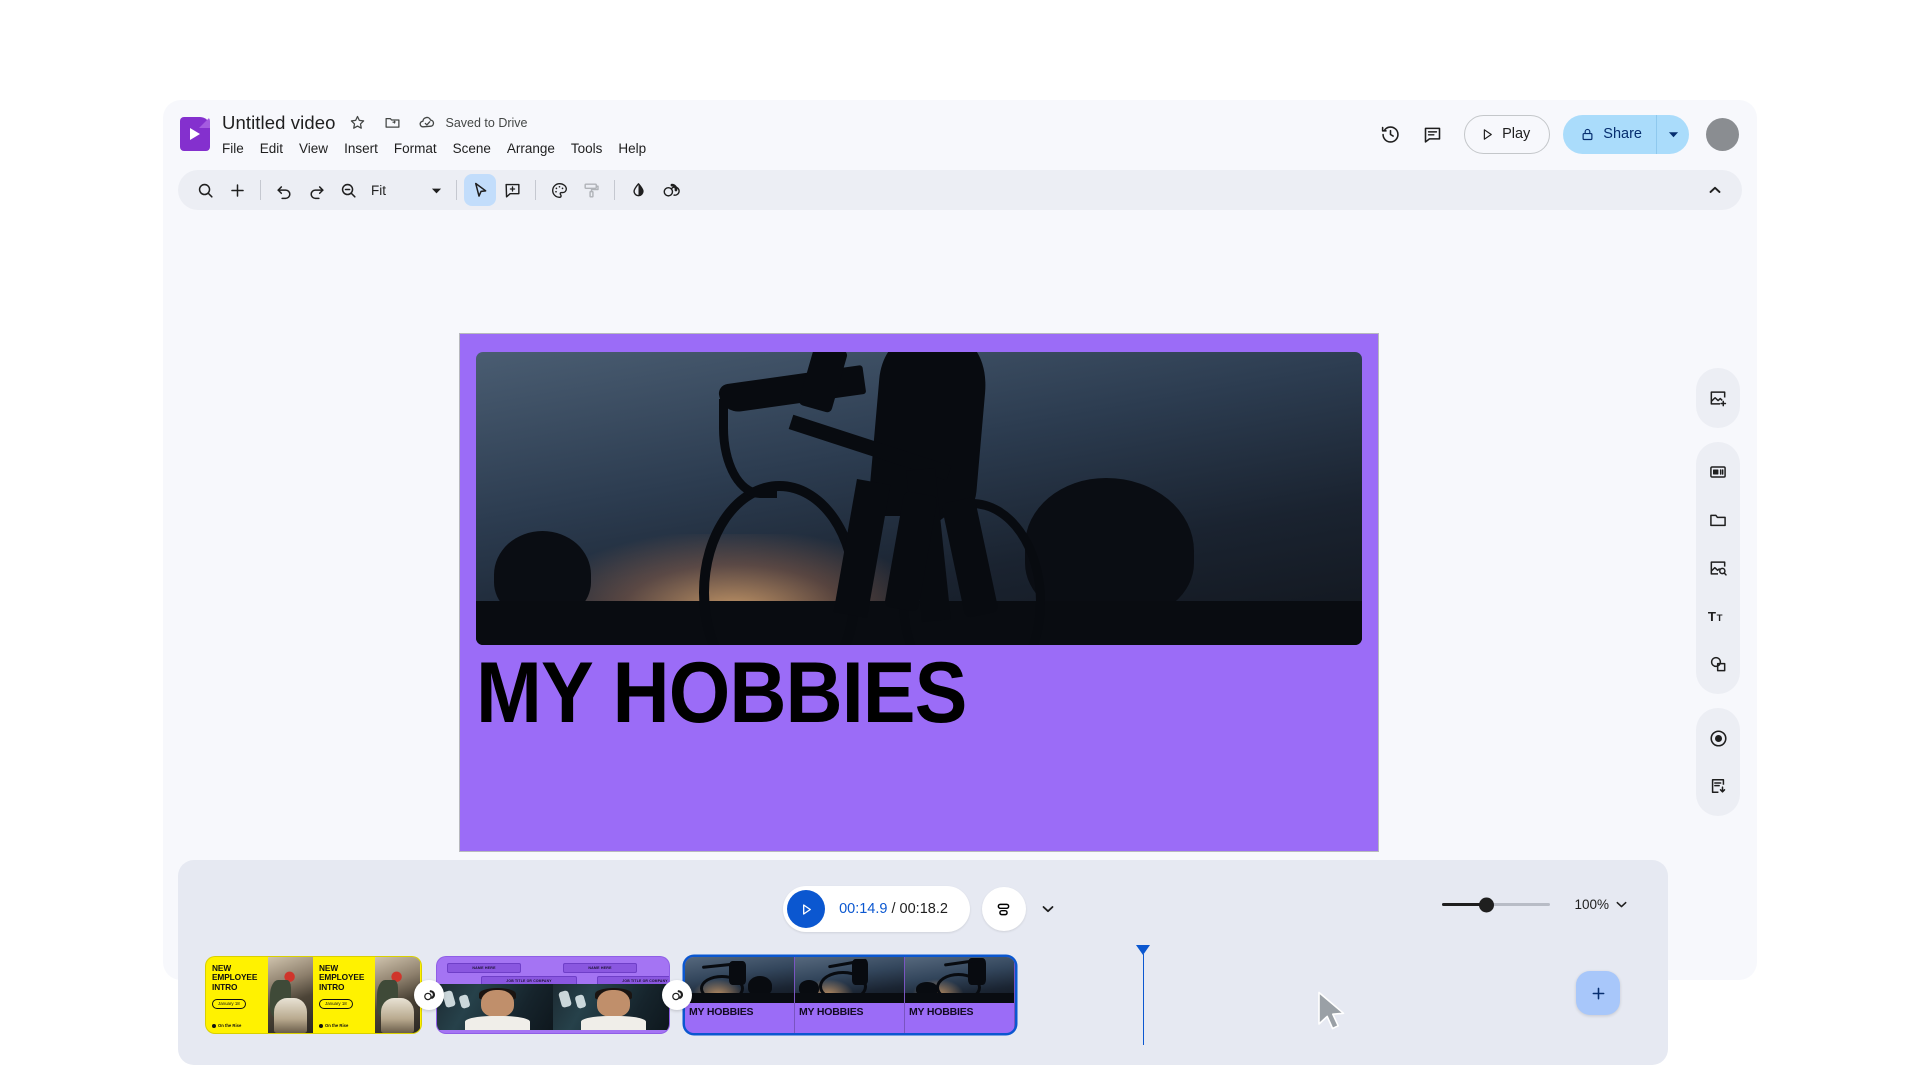  What do you see at coordinates (1722, 134) in the screenshot?
I see `avatar` at bounding box center [1722, 134].